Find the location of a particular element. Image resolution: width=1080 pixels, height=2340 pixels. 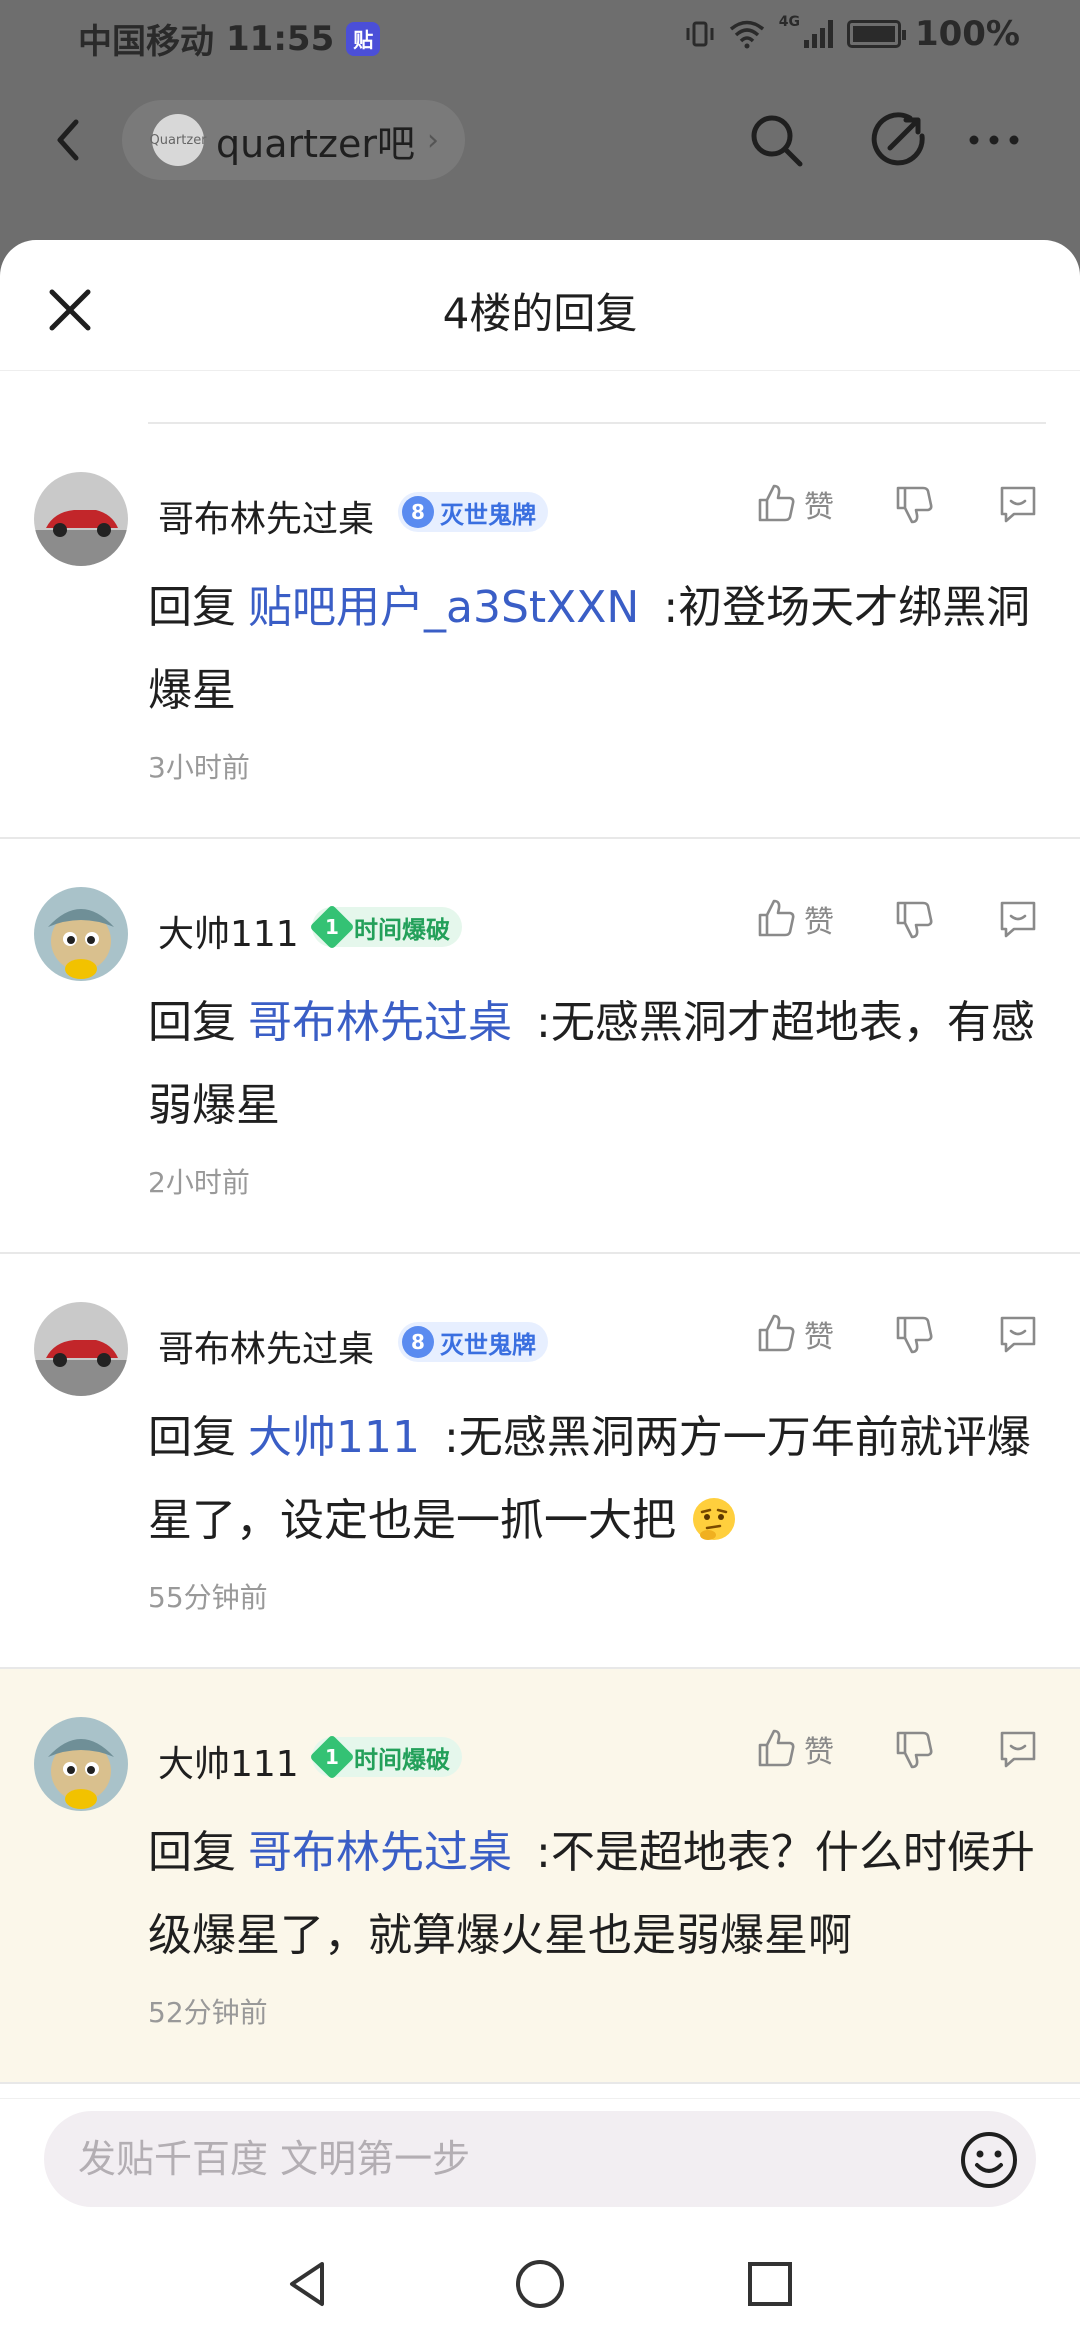

mention-link: 大帅111 is located at coordinates (334, 1437).